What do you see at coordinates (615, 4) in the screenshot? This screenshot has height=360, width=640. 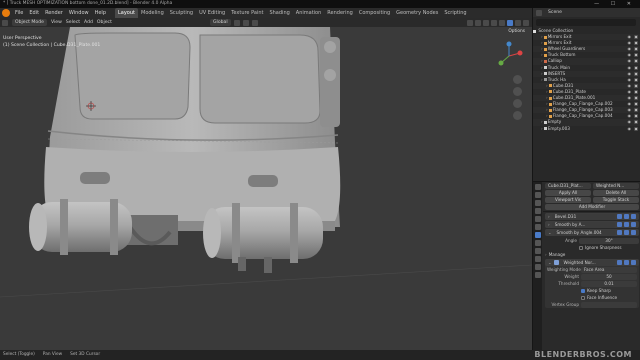 I see `window-controls: — ☐ ✕` at bounding box center [615, 4].